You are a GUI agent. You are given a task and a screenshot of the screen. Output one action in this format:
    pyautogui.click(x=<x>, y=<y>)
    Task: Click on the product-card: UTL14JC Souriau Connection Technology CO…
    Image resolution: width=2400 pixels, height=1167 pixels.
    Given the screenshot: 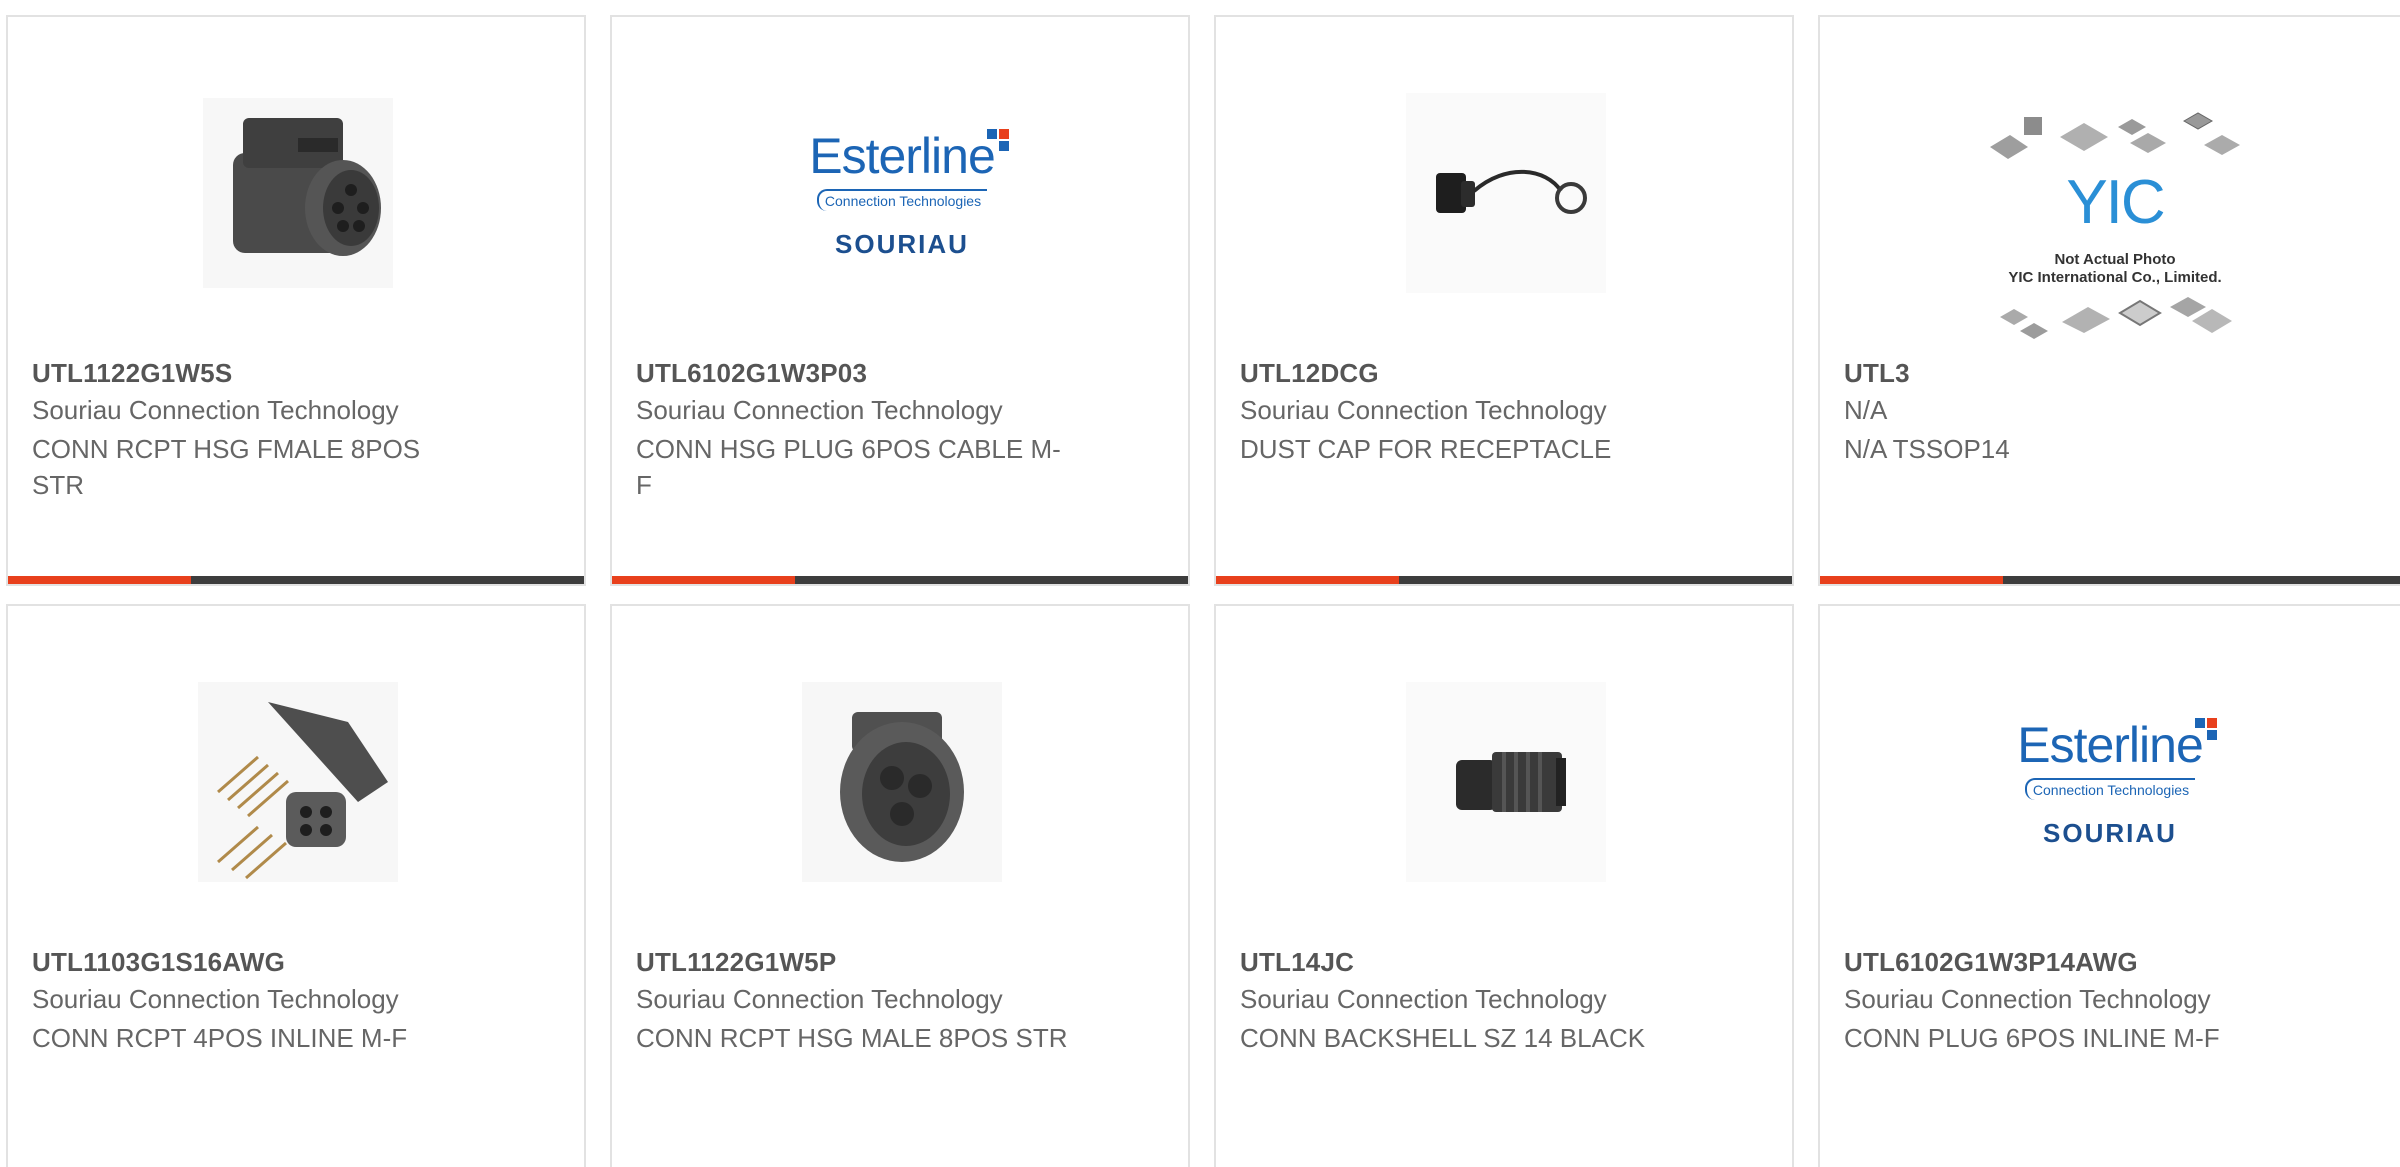 What is the action you would take?
    pyautogui.click(x=1504, y=885)
    